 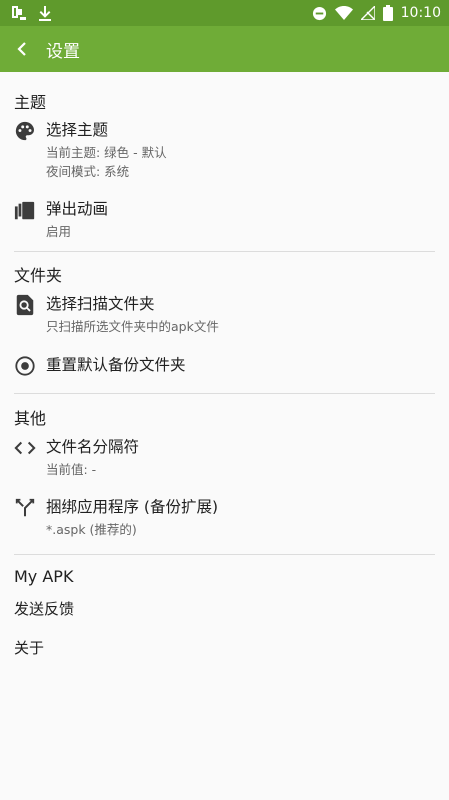 I want to click on layers-icon, so click(x=25, y=211).